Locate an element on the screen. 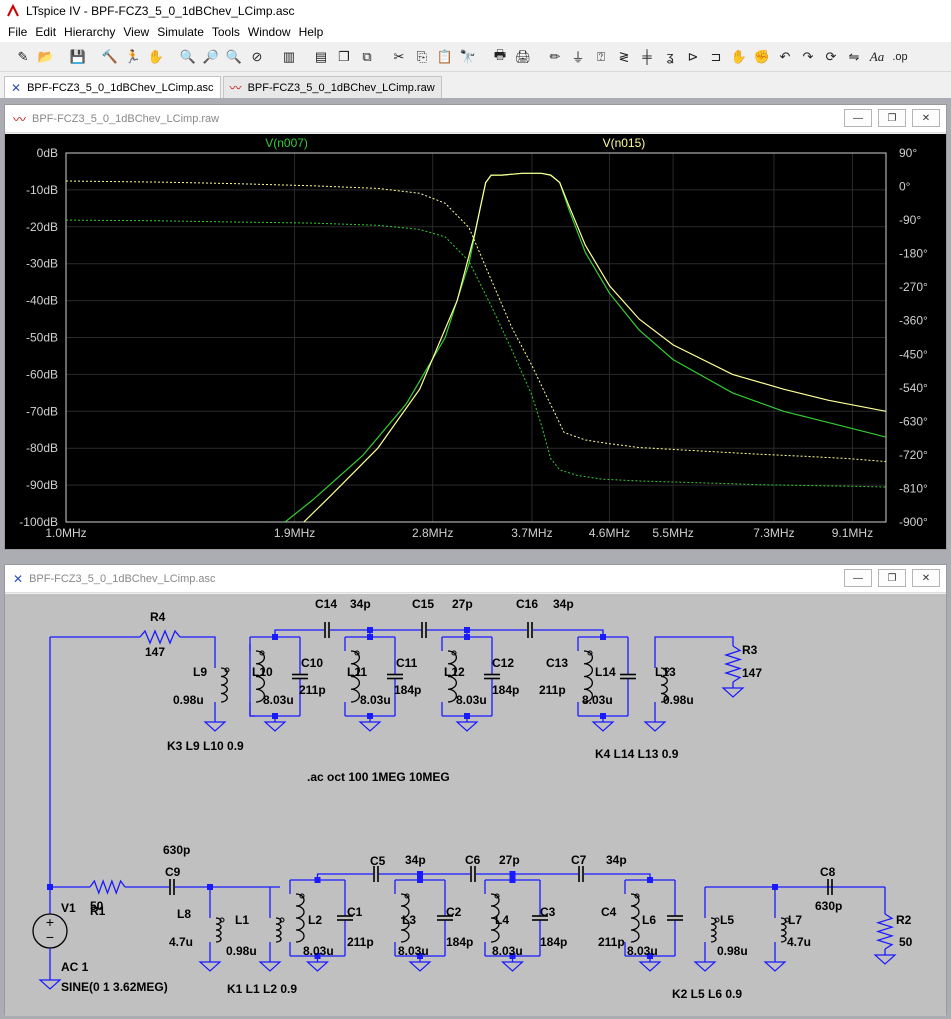 Image resolution: width=951 pixels, height=1019 pixels. waveform-icon: 〰 is located at coordinates (235, 88).